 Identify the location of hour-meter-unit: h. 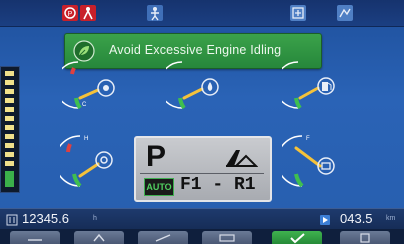
(95, 218).